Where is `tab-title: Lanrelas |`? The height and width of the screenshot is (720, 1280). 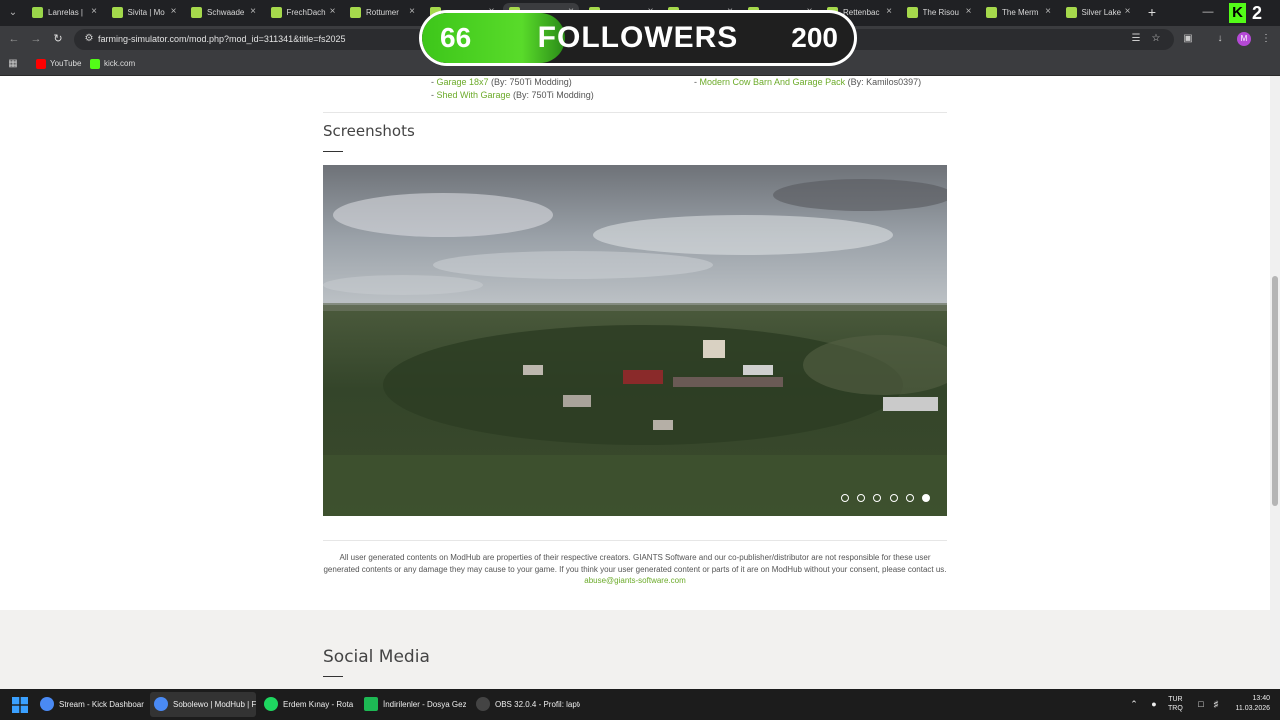
tab-title: Lanrelas | is located at coordinates (65, 12).